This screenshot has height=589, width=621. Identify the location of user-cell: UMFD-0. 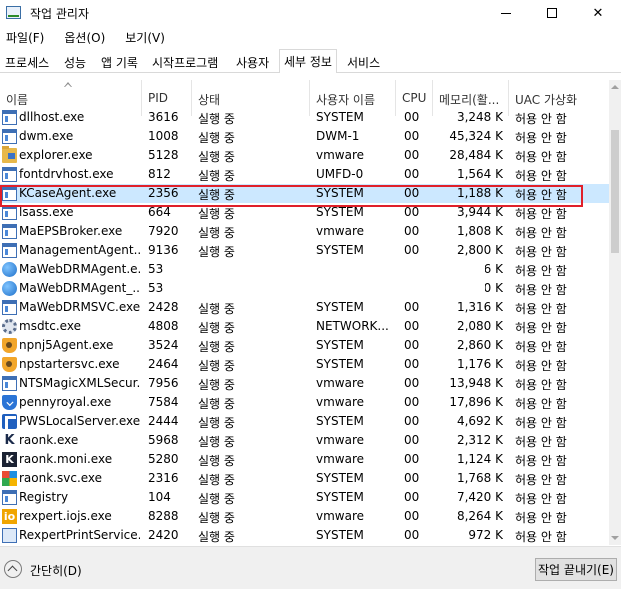
(340, 174).